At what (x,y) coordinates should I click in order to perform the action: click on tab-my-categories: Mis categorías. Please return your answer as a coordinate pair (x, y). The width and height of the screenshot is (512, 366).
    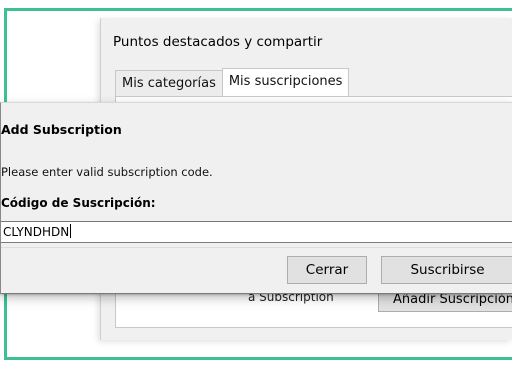
    Looking at the image, I should click on (169, 83).